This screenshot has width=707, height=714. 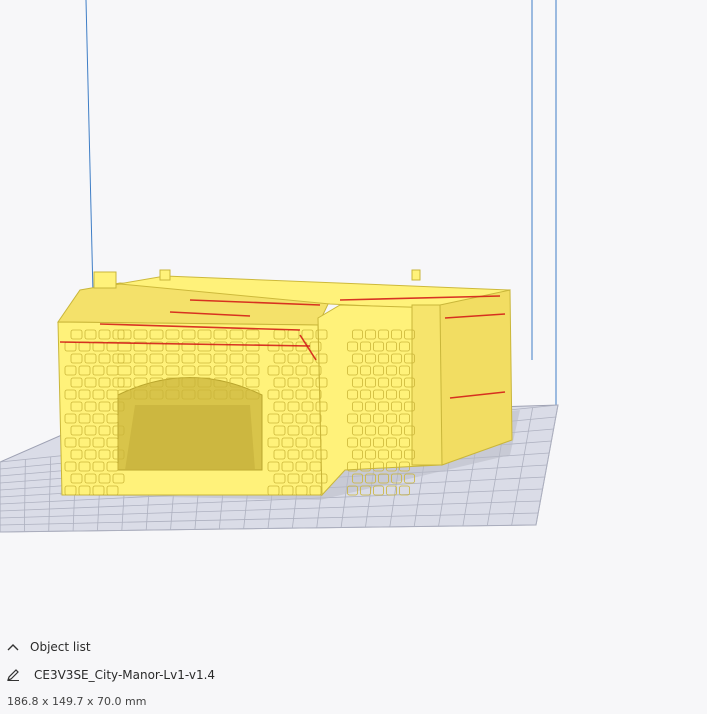 What do you see at coordinates (105, 280) in the screenshot?
I see `model-chimney-left` at bounding box center [105, 280].